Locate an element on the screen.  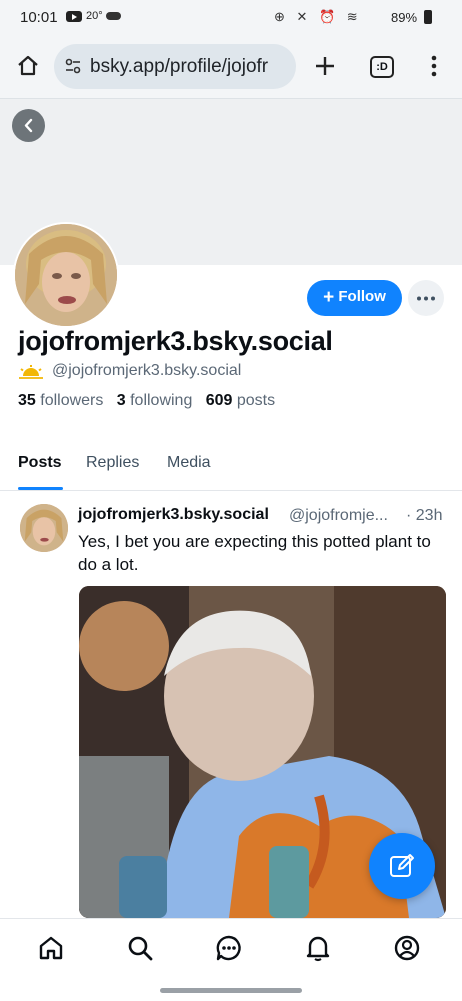
tab-replies: Replies is located at coordinates (112, 463).